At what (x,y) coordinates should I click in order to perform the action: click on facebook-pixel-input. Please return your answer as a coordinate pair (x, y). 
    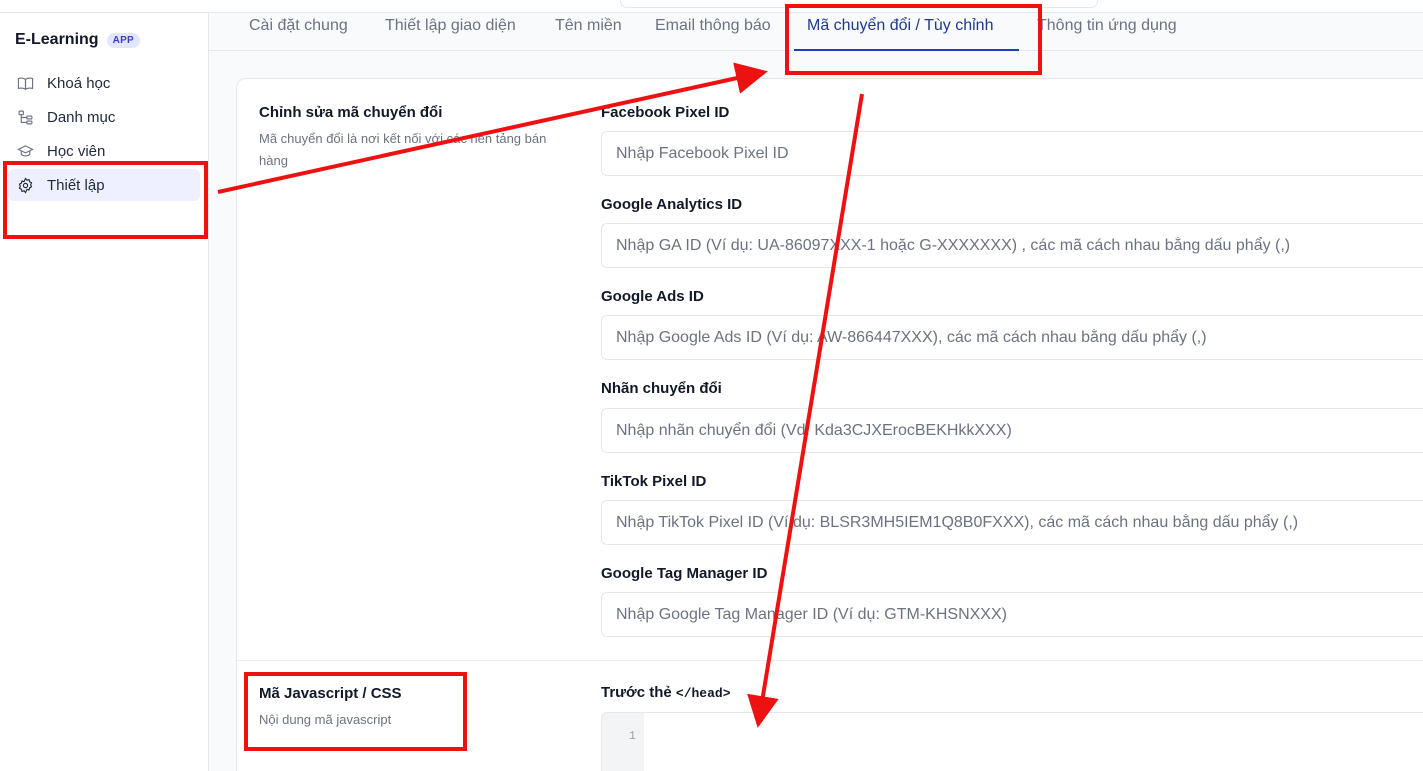
    Looking at the image, I should click on (1012, 153).